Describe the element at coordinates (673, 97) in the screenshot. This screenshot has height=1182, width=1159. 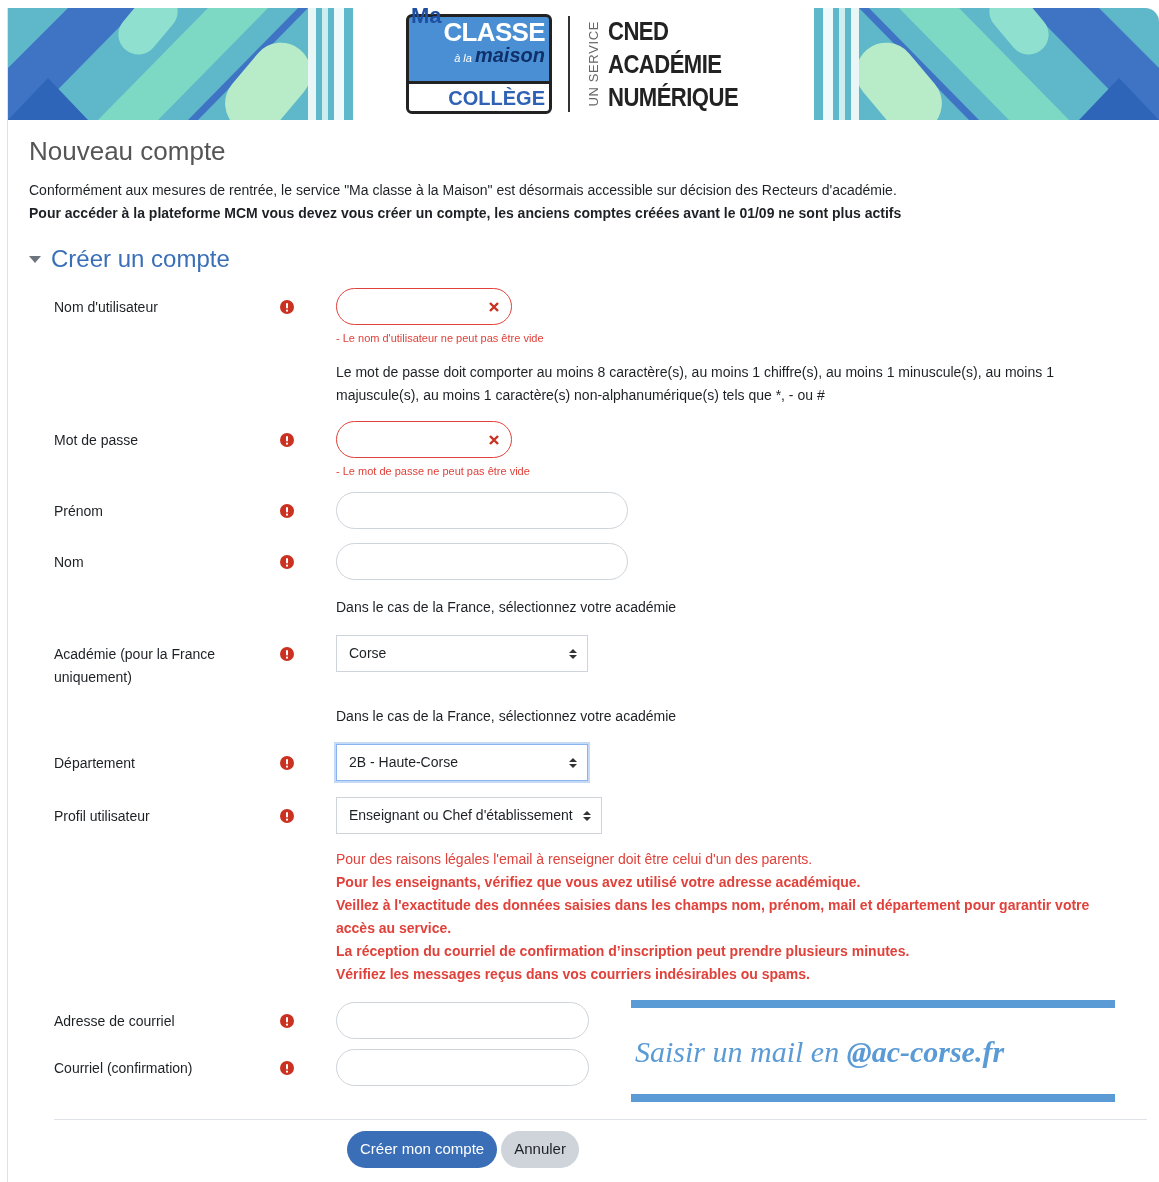
I see `org-name: NUMÉRIQUE` at that location.